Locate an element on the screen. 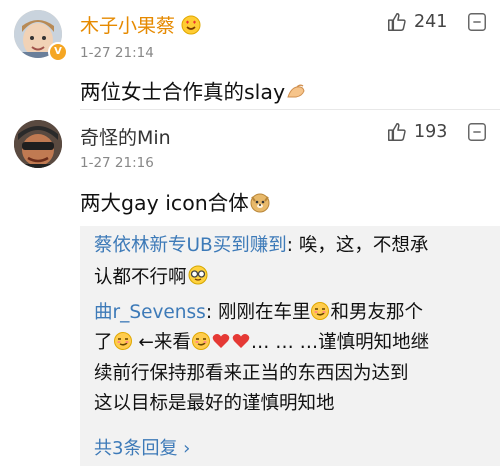  username-text: 奇怪的Min is located at coordinates (125, 138).